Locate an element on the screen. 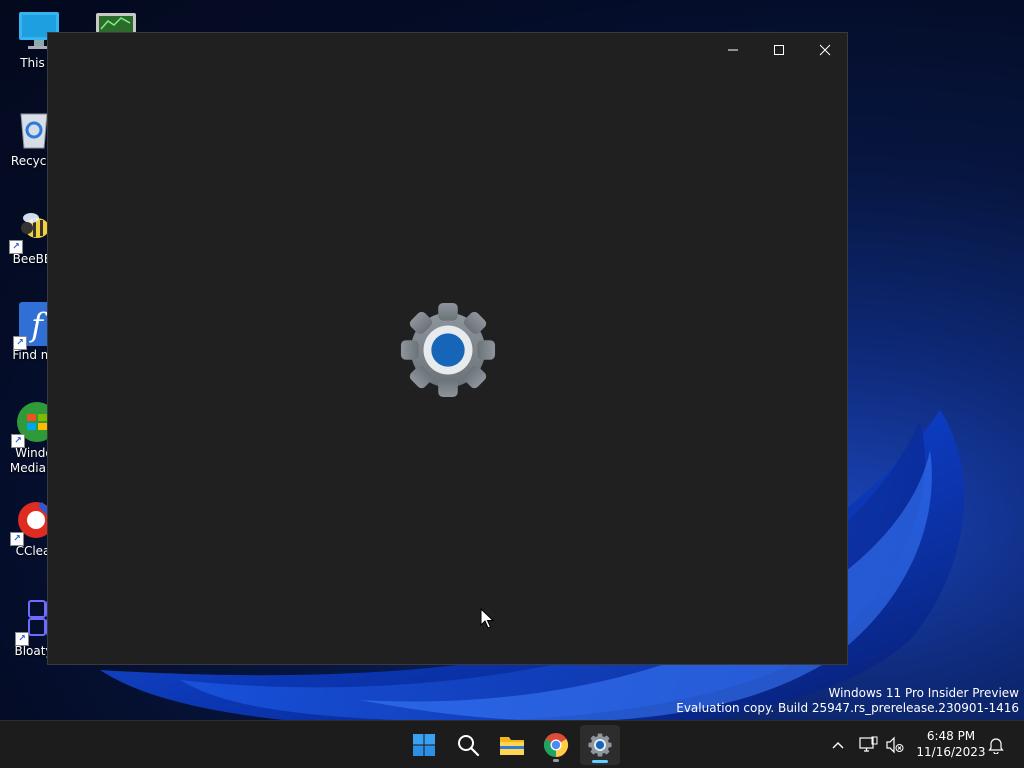  taskbar: 6:48 PM 11/16/2023 is located at coordinates (512, 744).